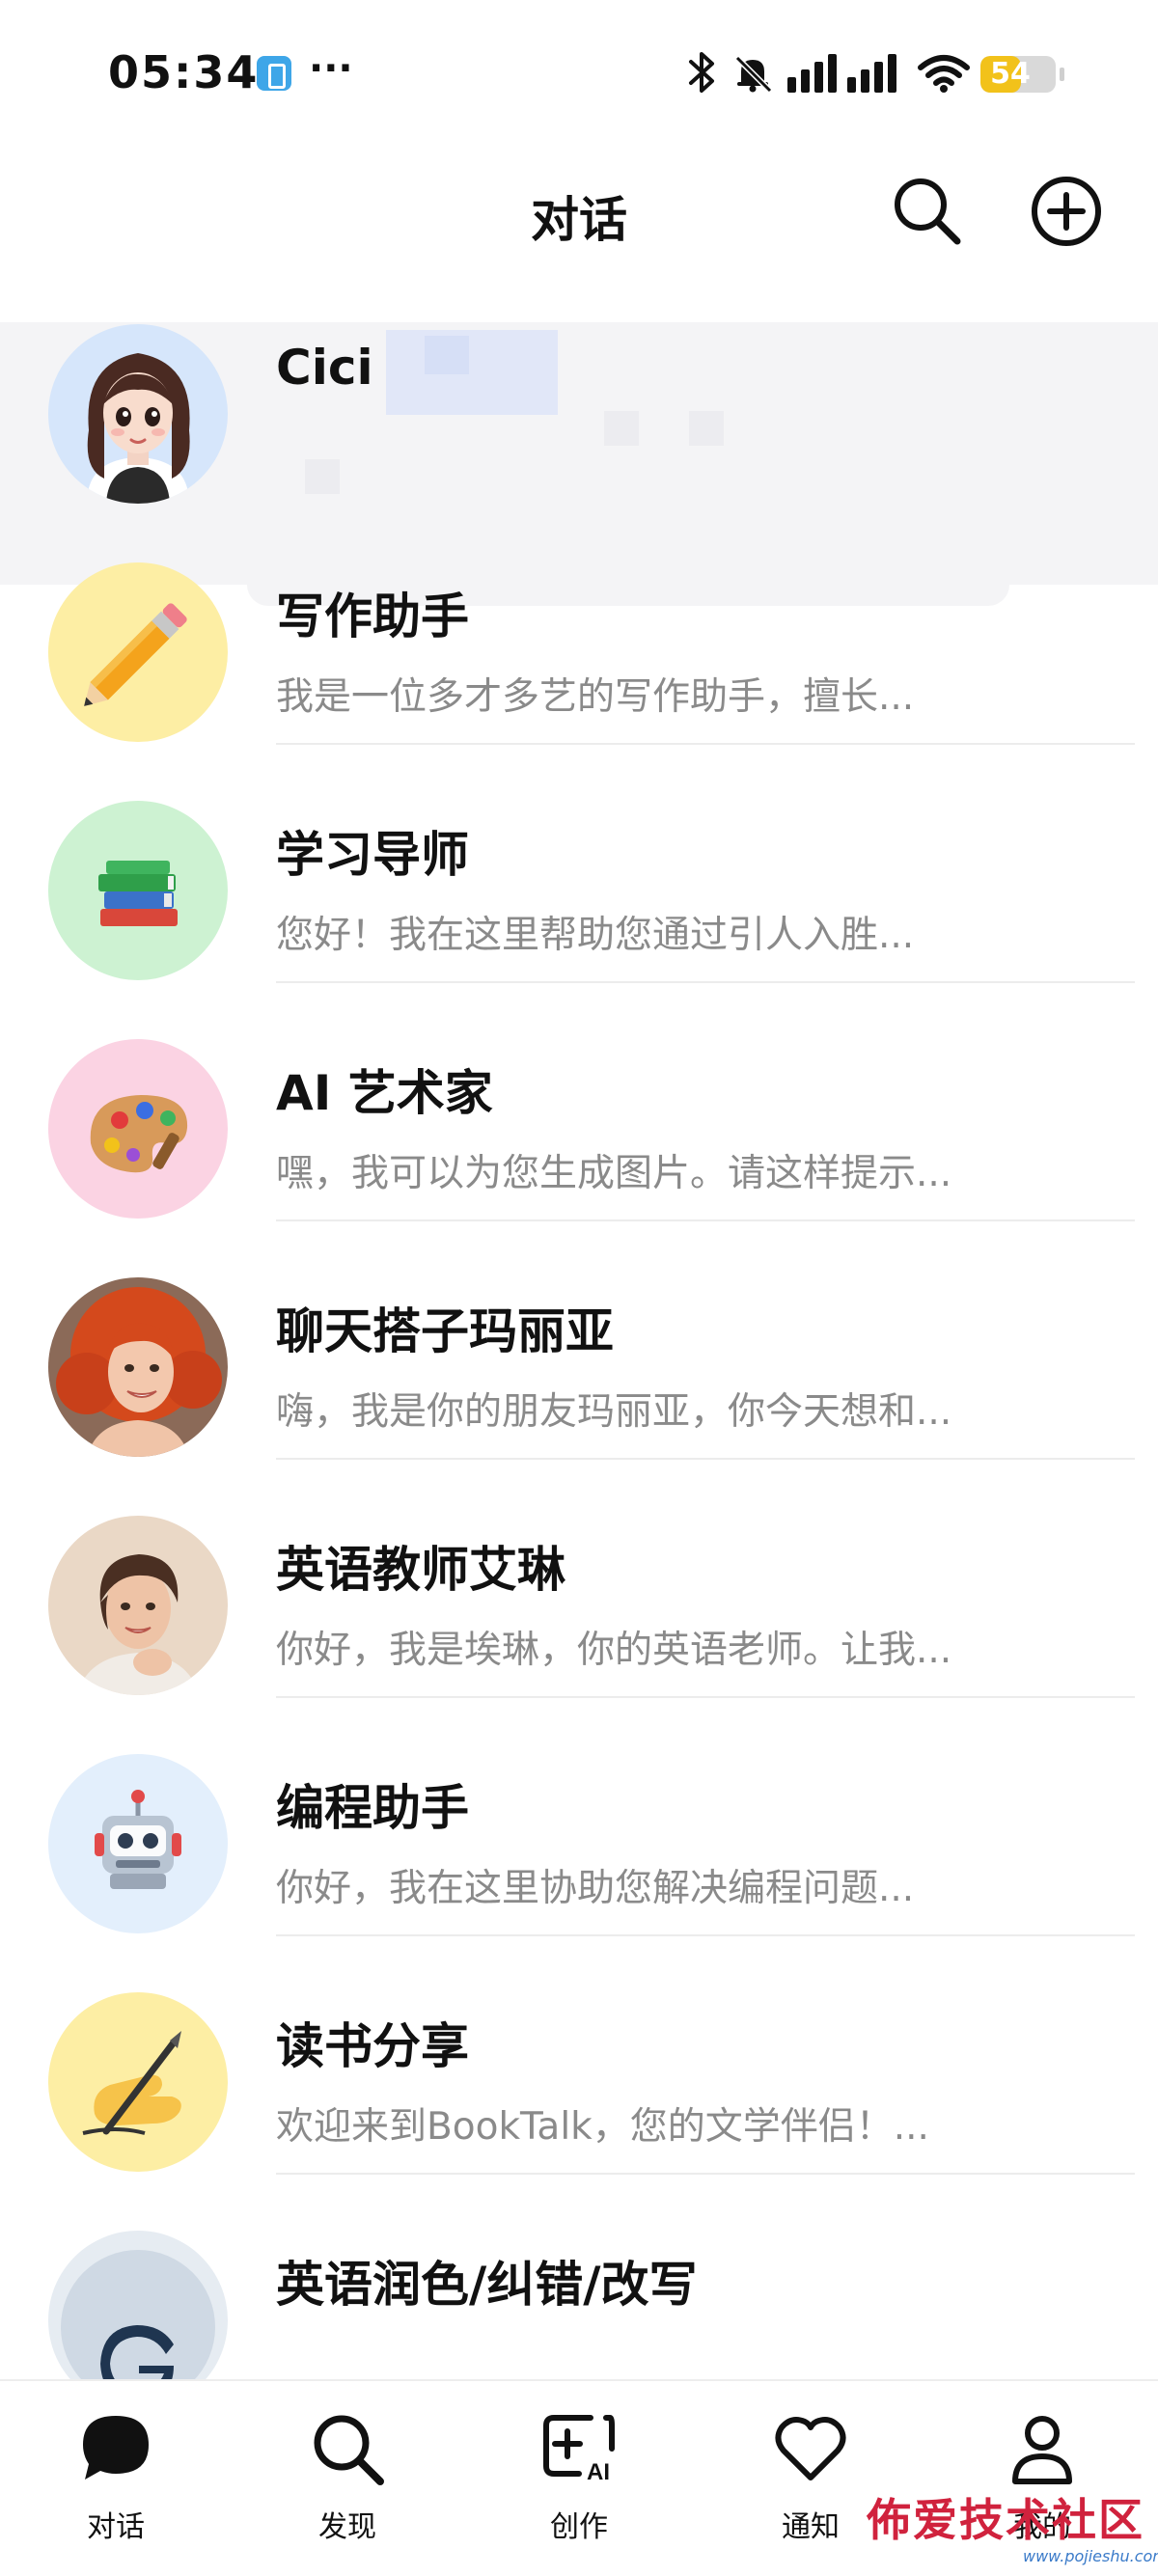 This screenshot has width=1158, height=2576. Describe the element at coordinates (811, 2527) in the screenshot. I see `nav-label: 通知` at that location.